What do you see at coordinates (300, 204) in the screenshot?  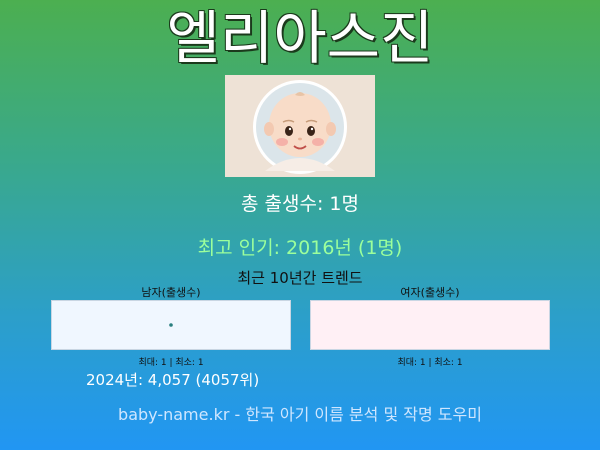 I see `total-births: 총 출생수: 1명` at bounding box center [300, 204].